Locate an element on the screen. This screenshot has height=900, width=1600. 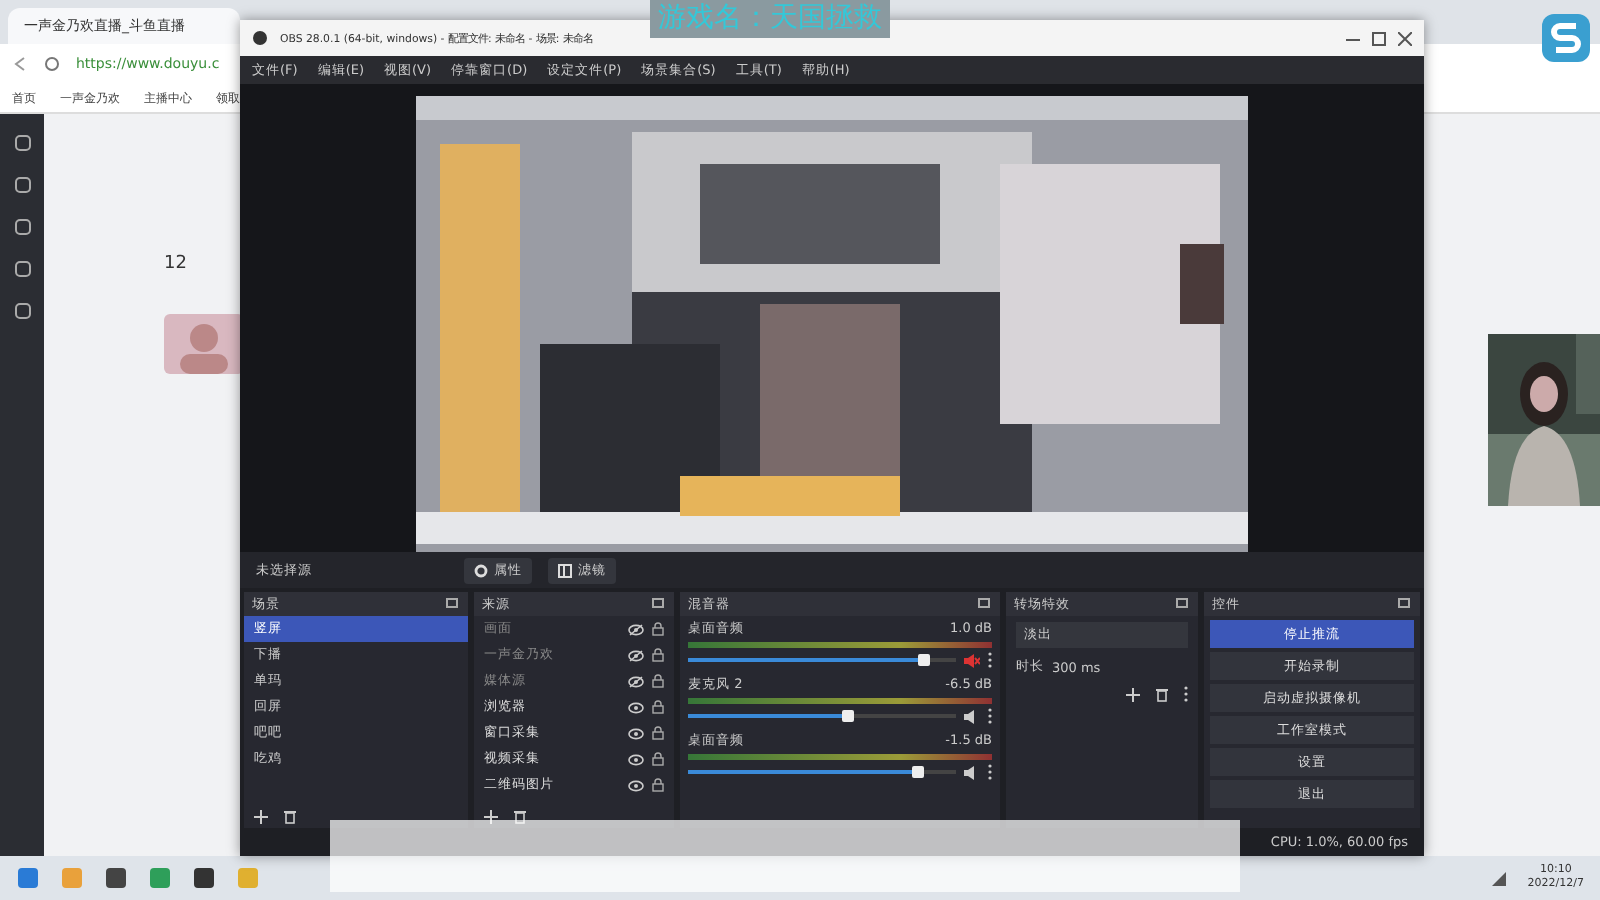
avatar-icon is located at coordinates (204, 344).